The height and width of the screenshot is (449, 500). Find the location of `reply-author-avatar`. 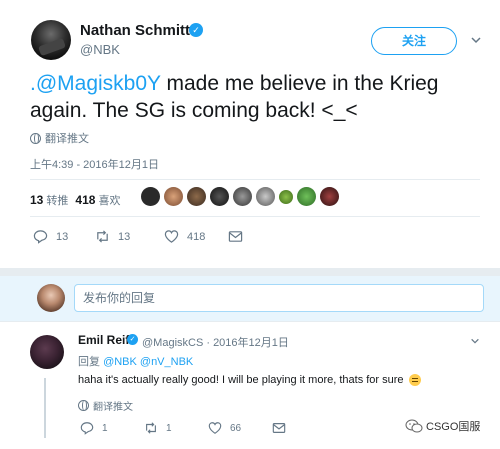

reply-author-avatar is located at coordinates (47, 352).